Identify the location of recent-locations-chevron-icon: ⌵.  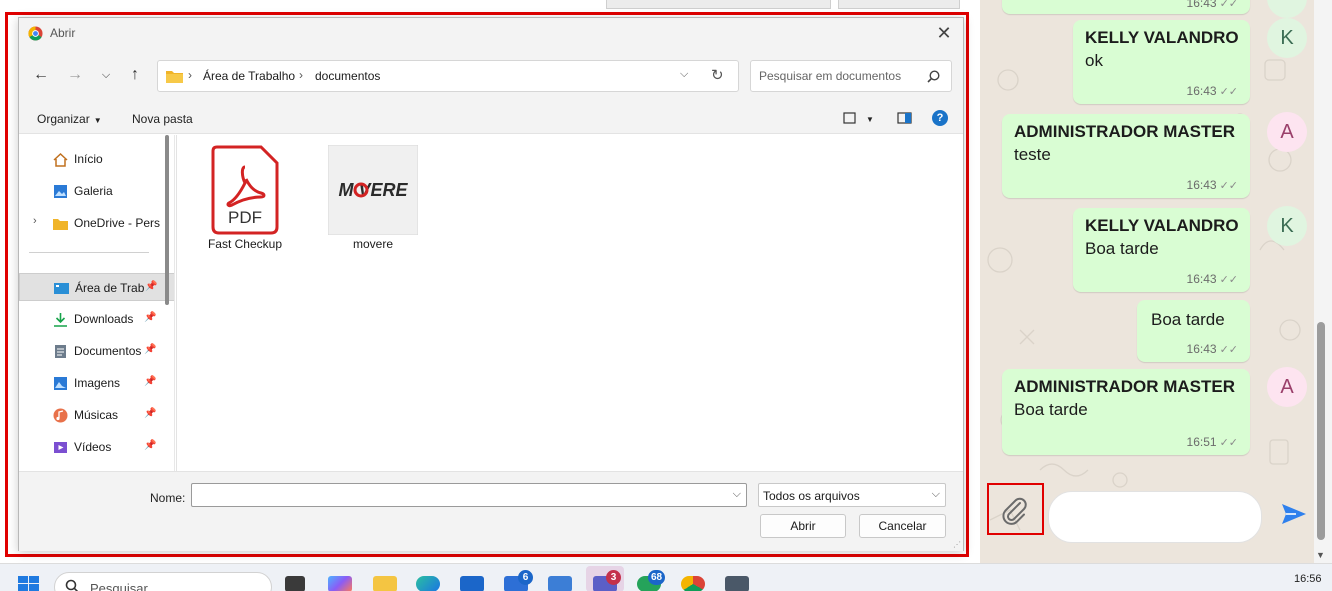
(106, 75).